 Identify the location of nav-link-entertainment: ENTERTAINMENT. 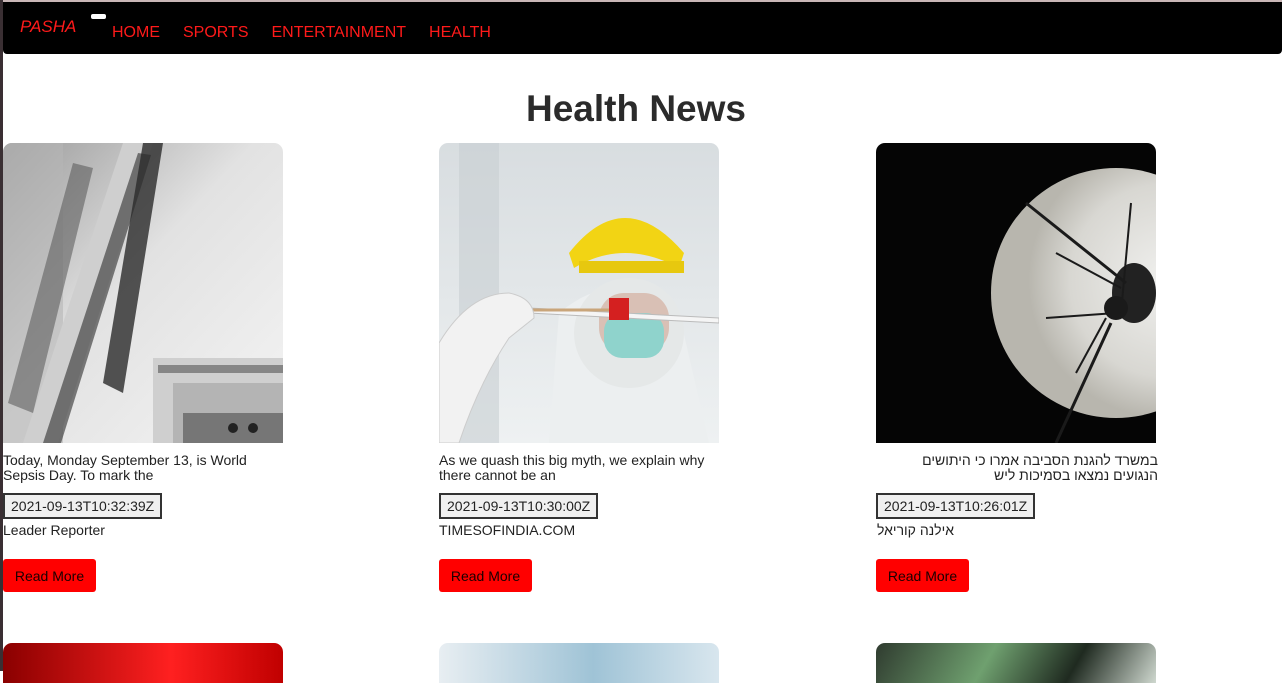
(339, 33).